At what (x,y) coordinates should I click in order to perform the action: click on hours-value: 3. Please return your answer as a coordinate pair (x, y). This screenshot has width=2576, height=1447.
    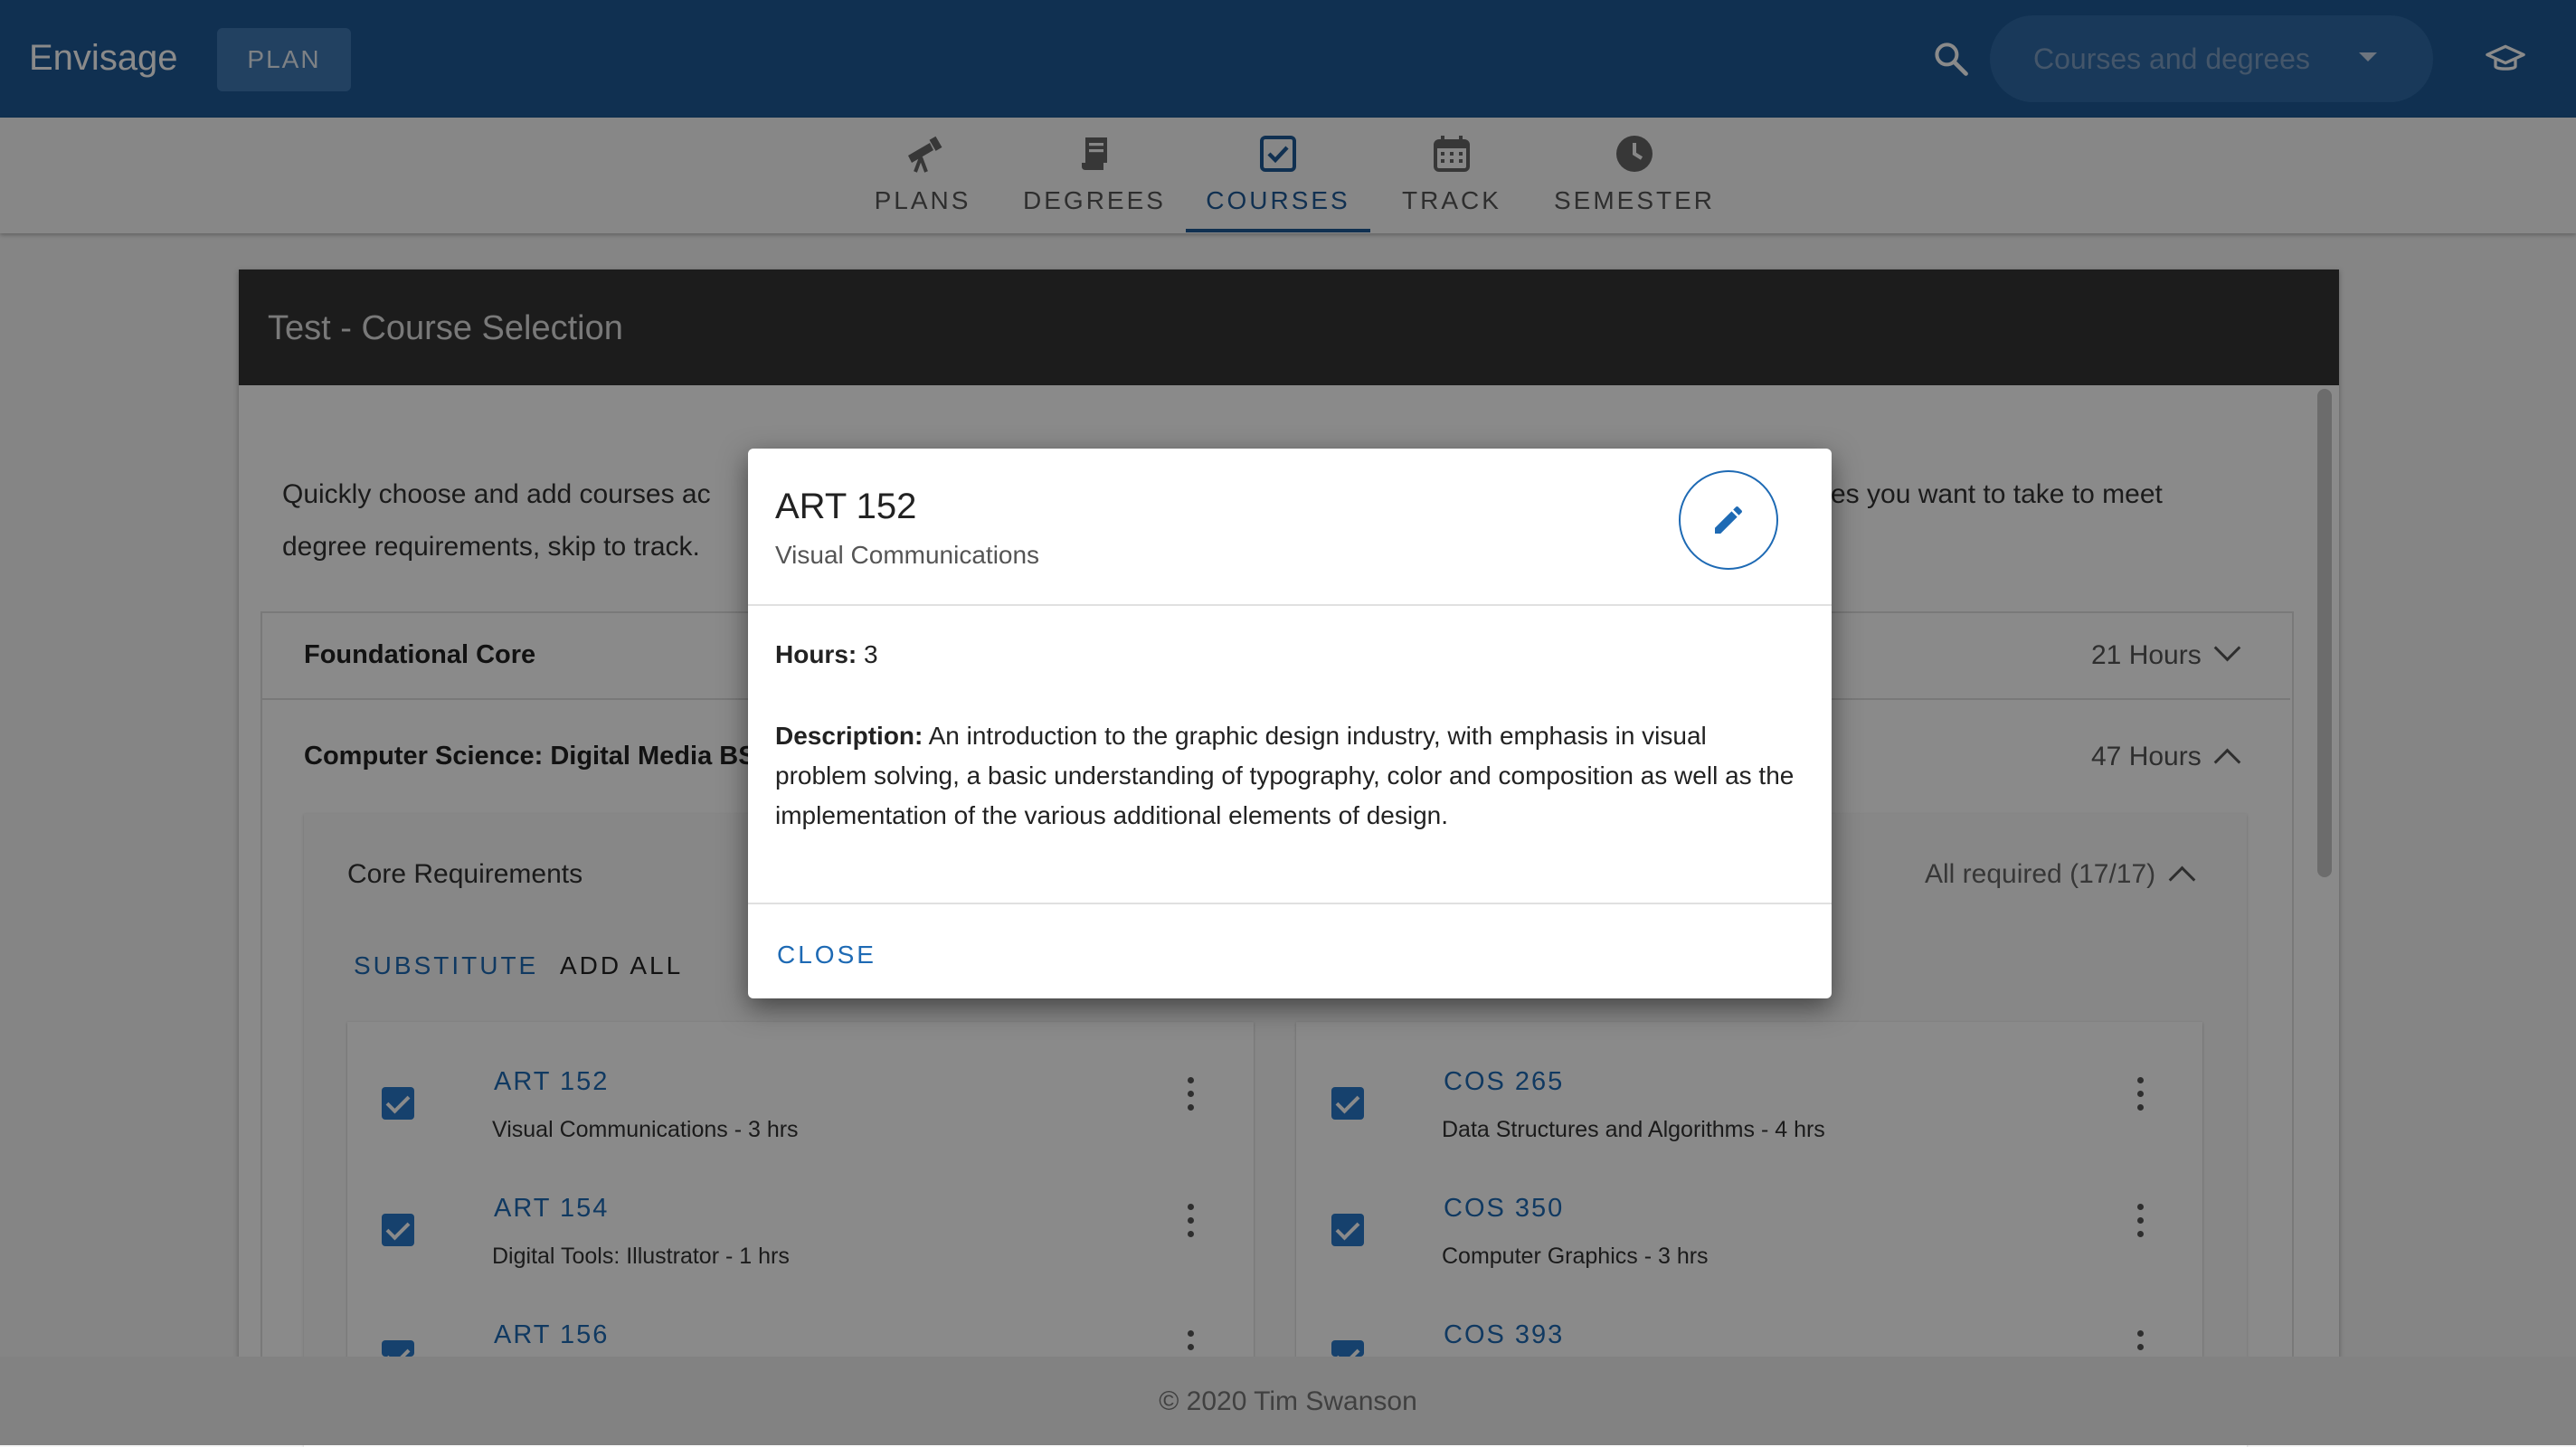
    Looking at the image, I should click on (871, 654).